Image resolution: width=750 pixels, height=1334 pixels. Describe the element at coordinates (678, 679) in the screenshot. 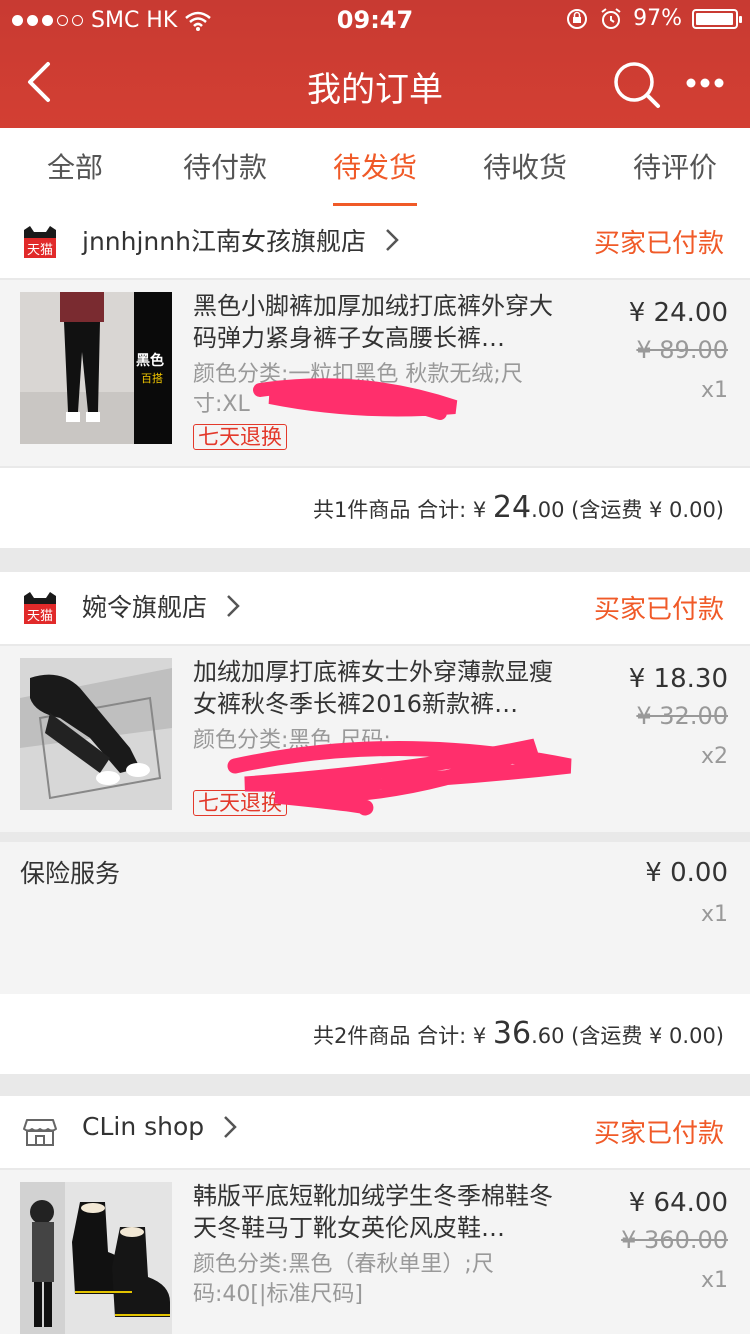

I see `product-price: ¥ 18.30` at that location.